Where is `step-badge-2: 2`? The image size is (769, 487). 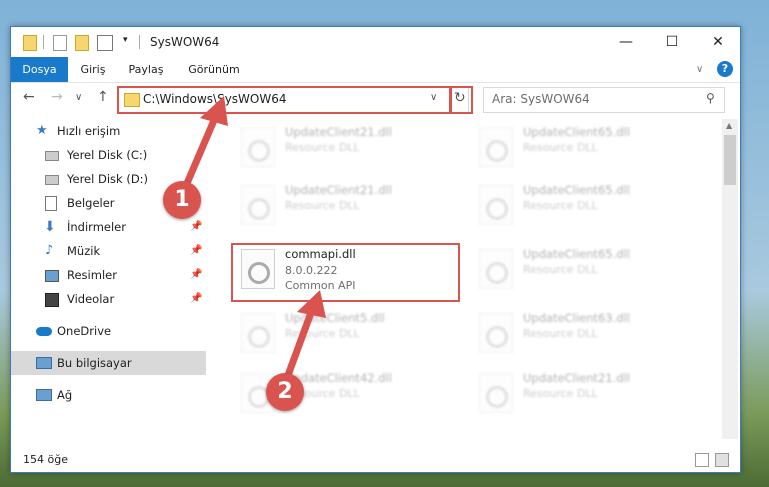 step-badge-2: 2 is located at coordinates (285, 392).